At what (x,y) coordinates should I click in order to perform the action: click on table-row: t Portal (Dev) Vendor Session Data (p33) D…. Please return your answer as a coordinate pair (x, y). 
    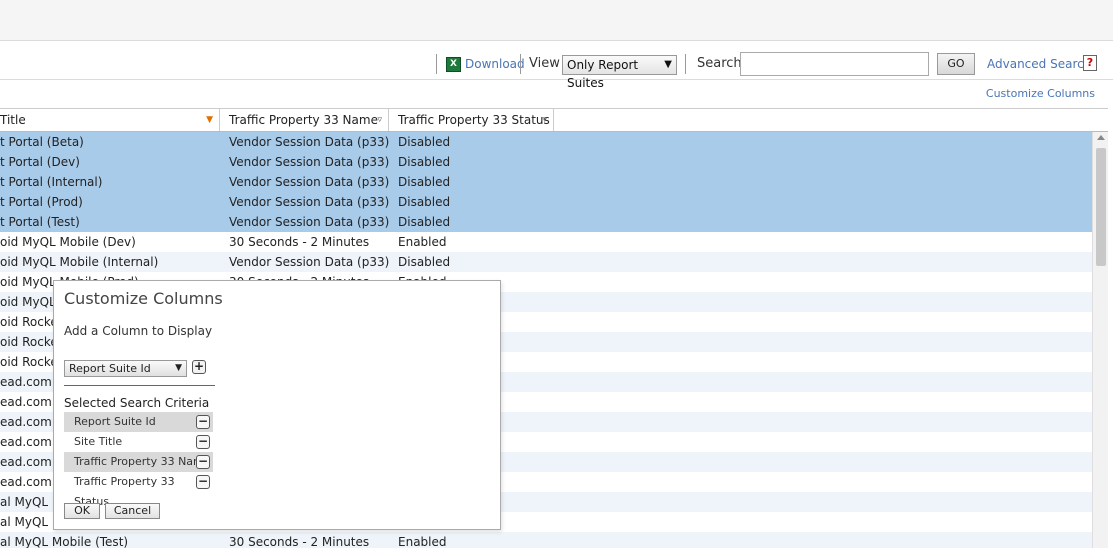
    Looking at the image, I should click on (546, 162).